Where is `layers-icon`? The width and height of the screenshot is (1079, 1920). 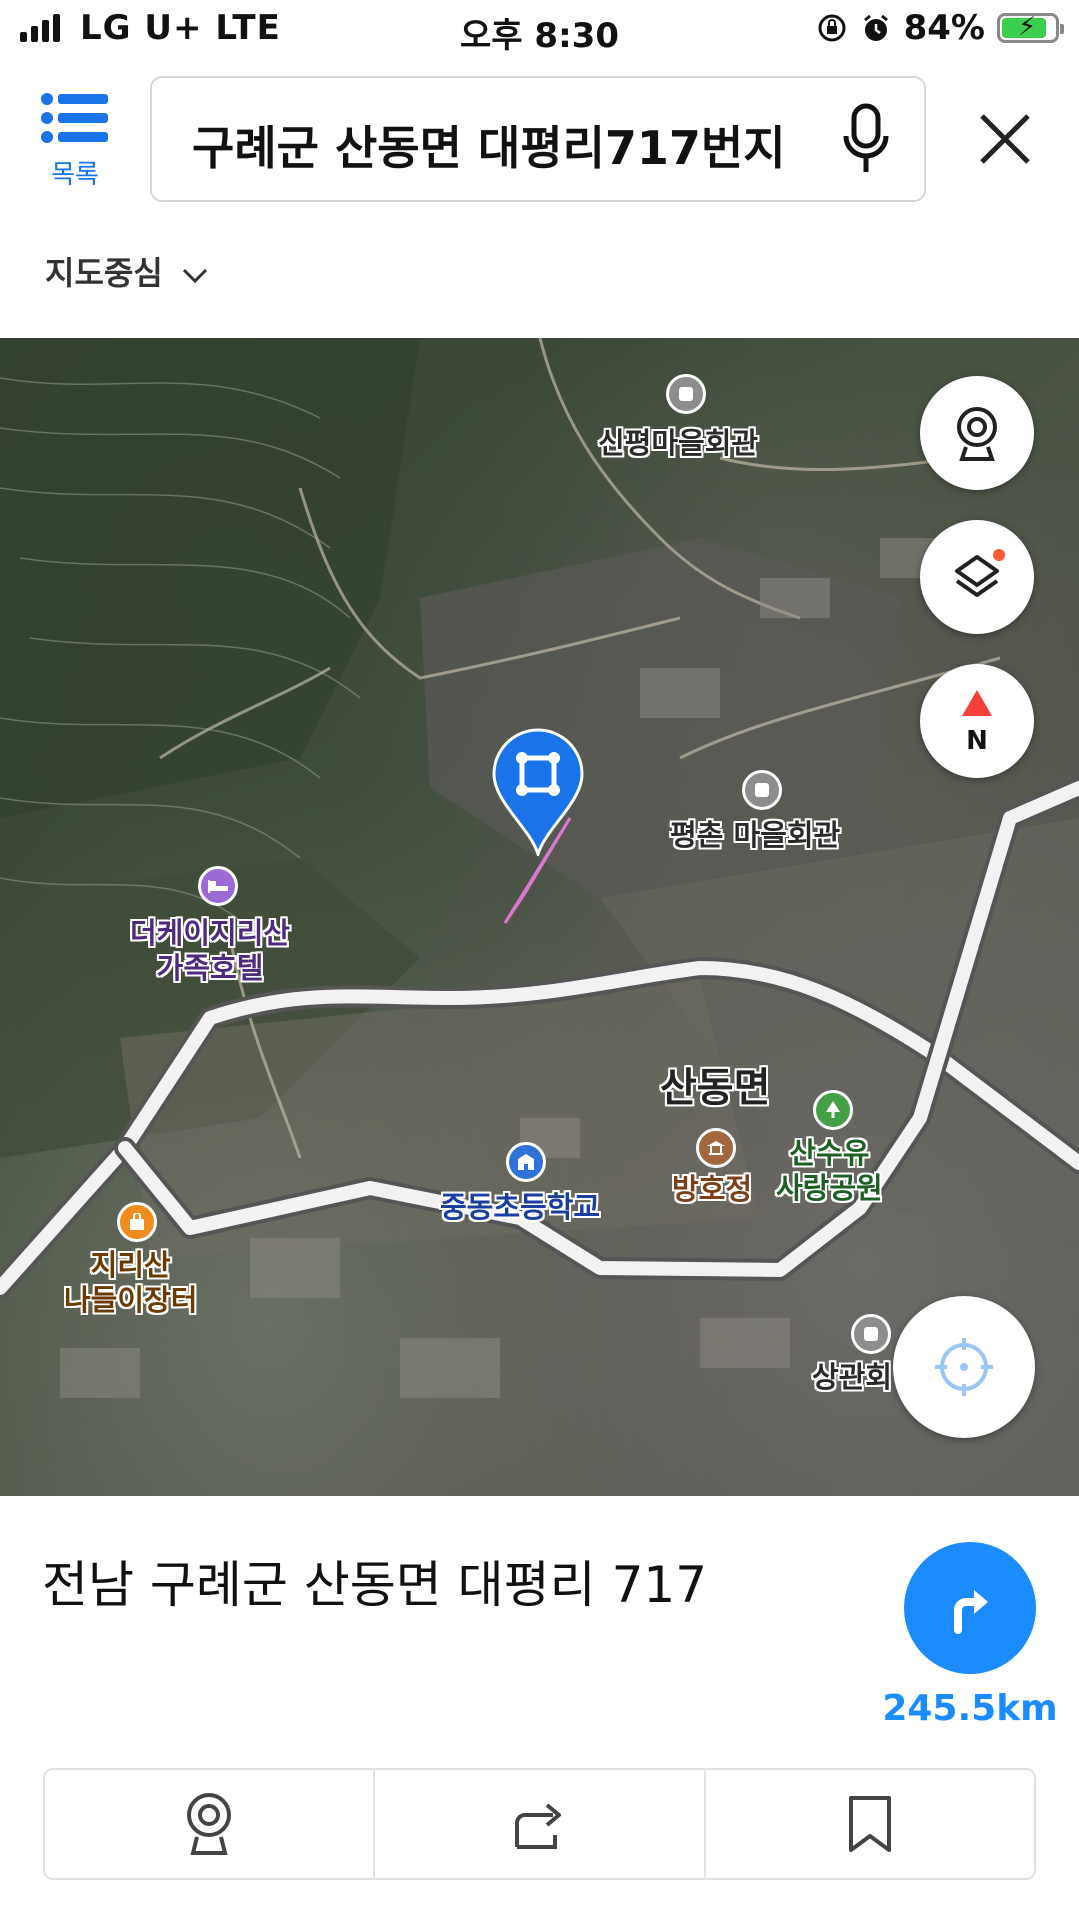
layers-icon is located at coordinates (980, 573).